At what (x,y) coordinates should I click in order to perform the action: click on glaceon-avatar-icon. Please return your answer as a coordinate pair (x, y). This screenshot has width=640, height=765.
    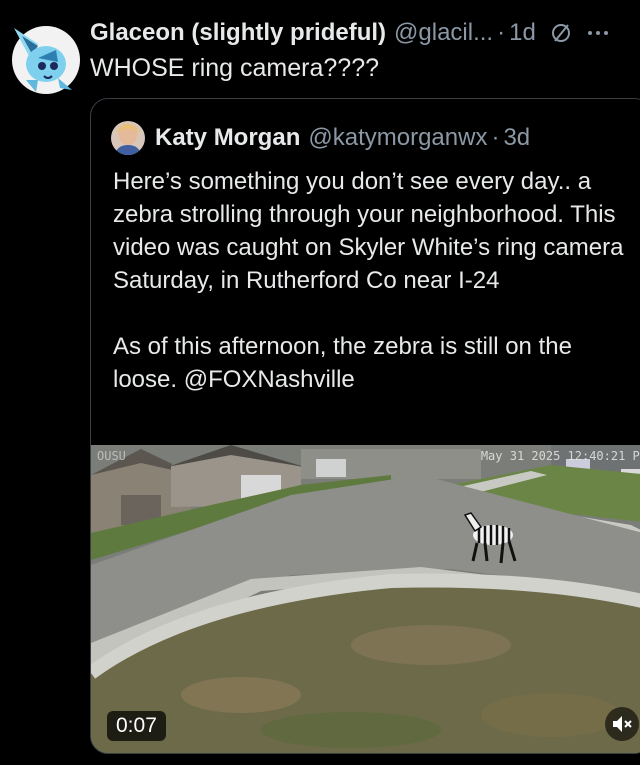
    Looking at the image, I should click on (46, 60).